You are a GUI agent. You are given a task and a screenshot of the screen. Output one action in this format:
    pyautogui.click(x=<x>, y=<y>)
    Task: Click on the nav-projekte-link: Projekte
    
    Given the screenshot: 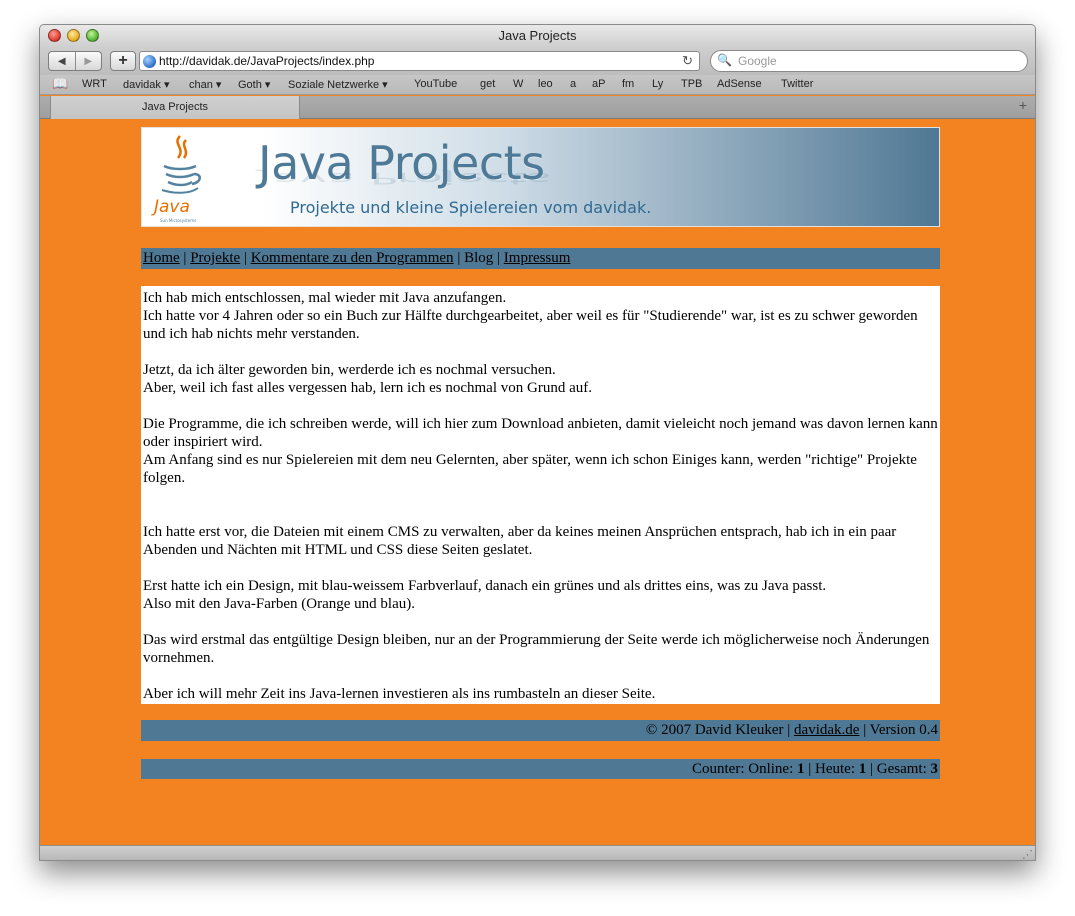 What is the action you would take?
    pyautogui.click(x=215, y=258)
    